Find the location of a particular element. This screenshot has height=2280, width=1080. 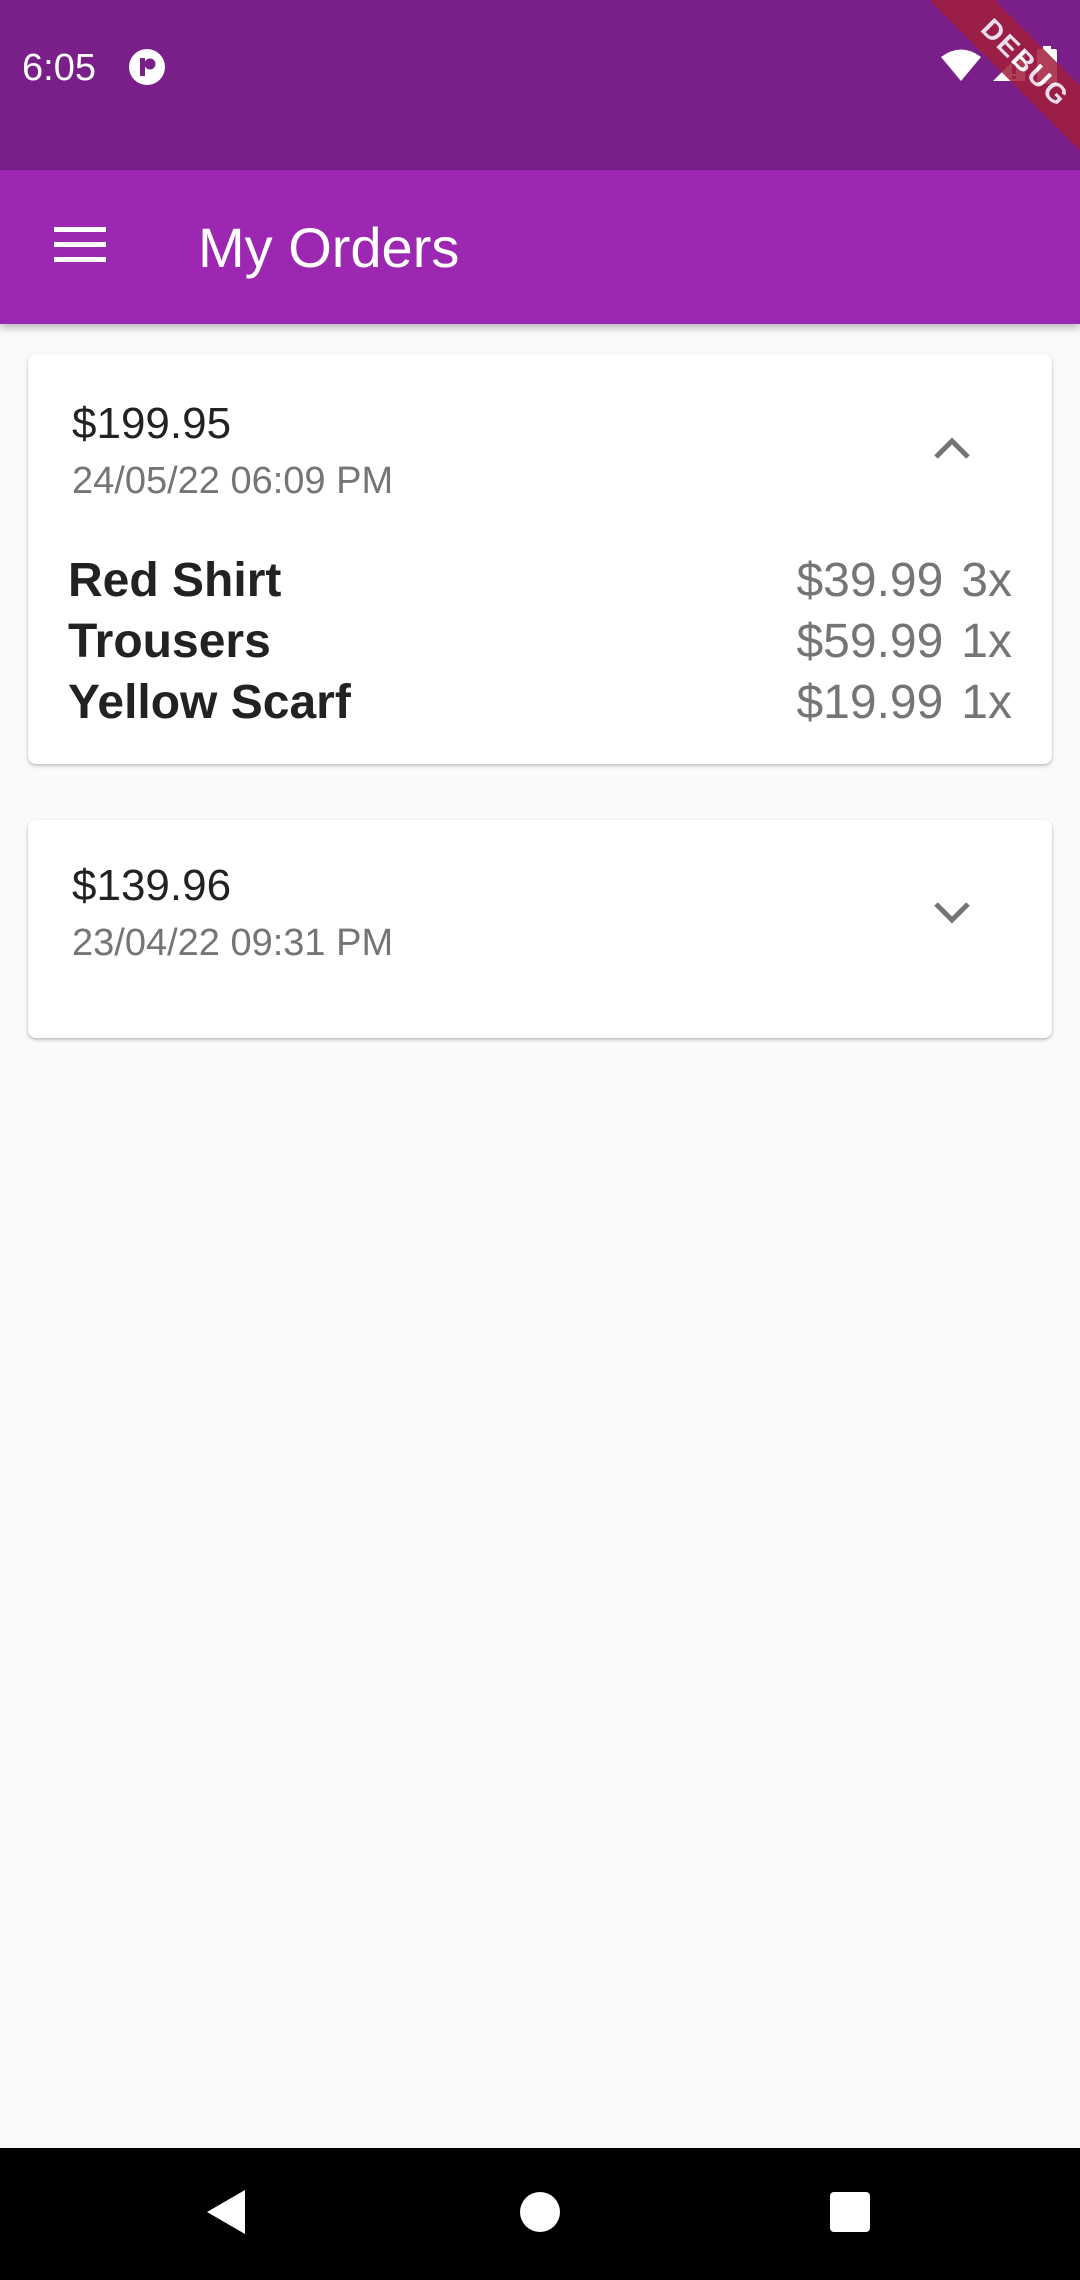

chevron-up-icon is located at coordinates (952, 450).